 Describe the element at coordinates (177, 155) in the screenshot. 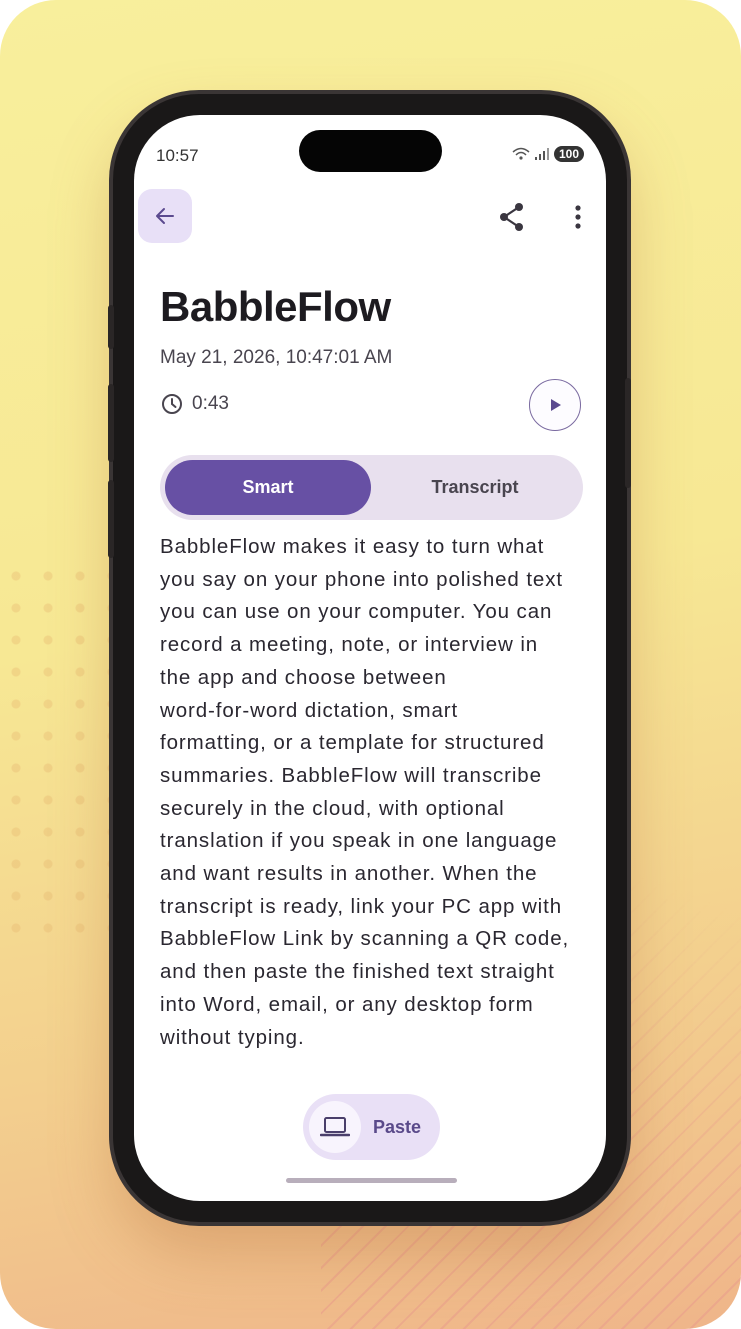

I see `status-time: 10:57` at that location.